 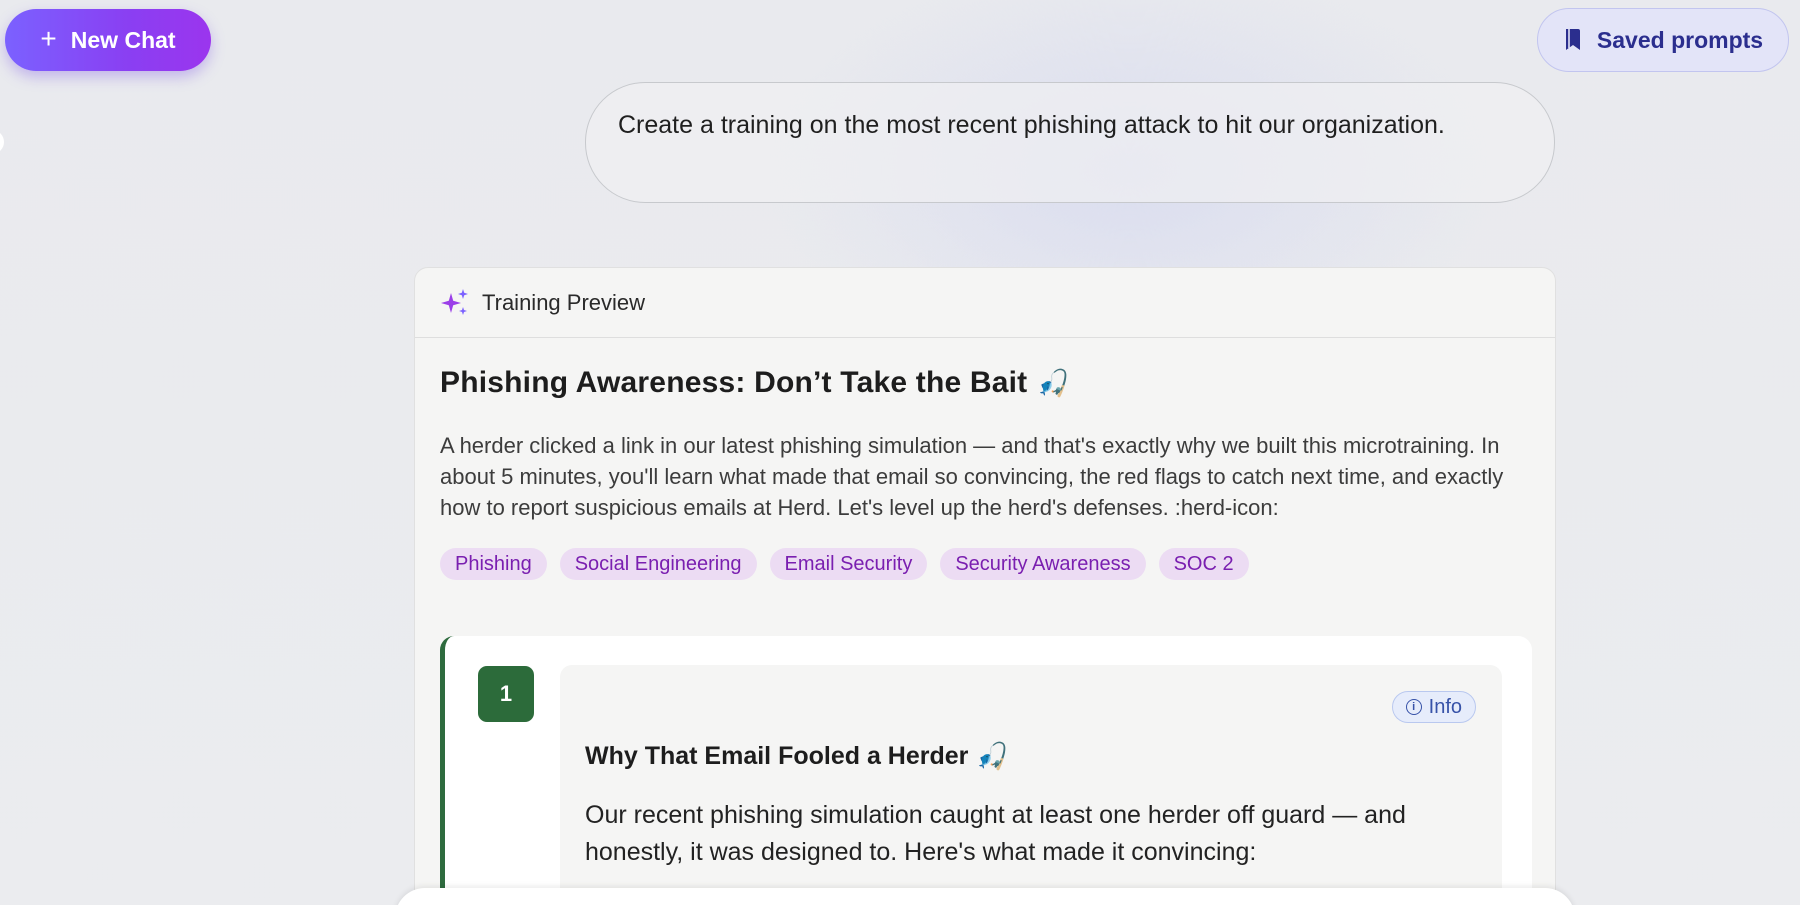 I want to click on info-badge: i Info, so click(x=1433, y=707).